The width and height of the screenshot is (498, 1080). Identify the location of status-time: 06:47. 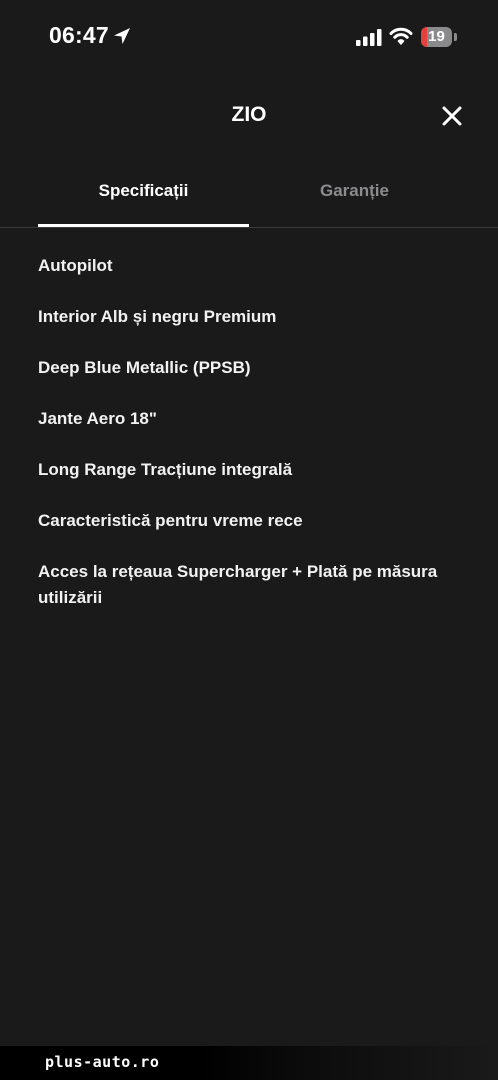
(79, 35).